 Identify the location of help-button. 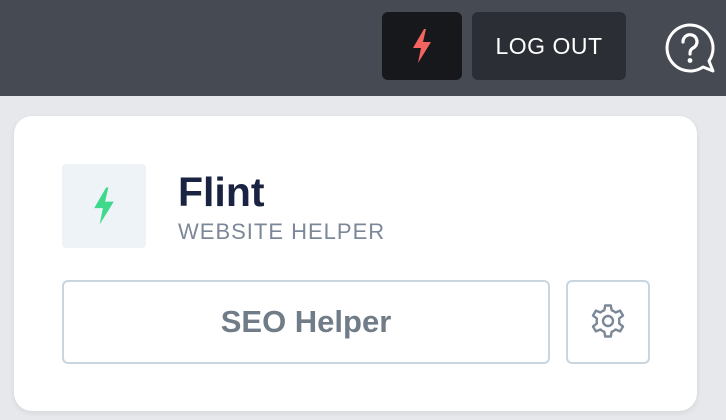
(690, 48).